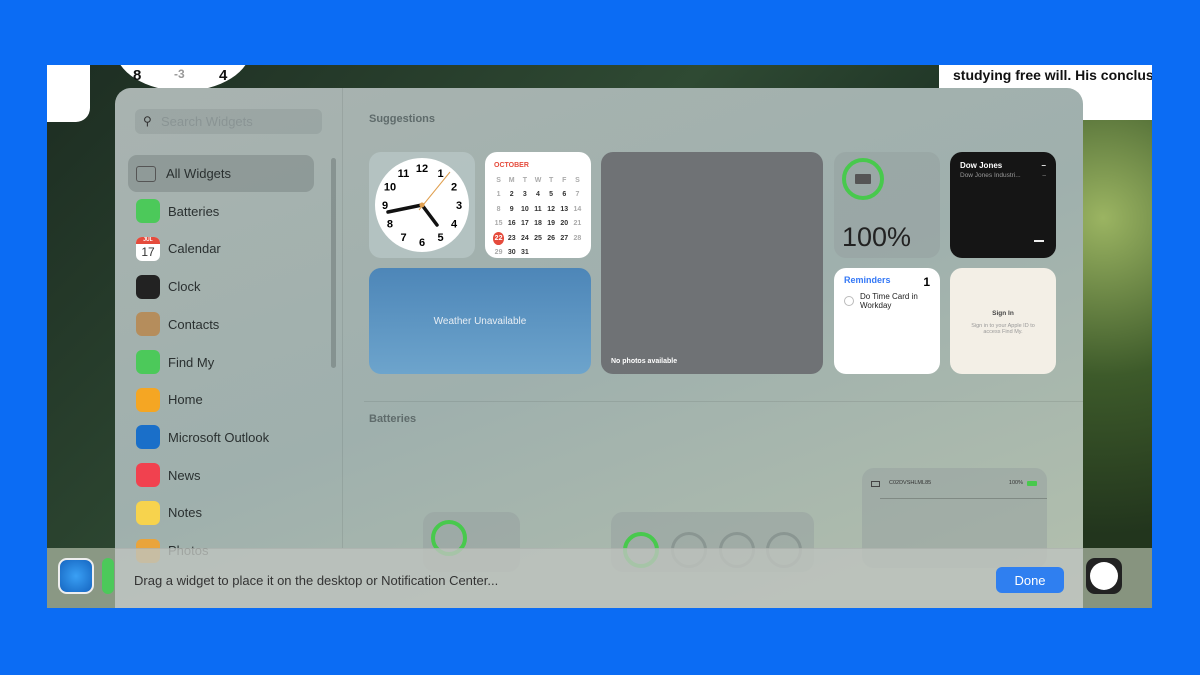 The image size is (1200, 675). I want to click on reminders-widget: Reminders 1 Do Time Card in Workday, so click(887, 321).